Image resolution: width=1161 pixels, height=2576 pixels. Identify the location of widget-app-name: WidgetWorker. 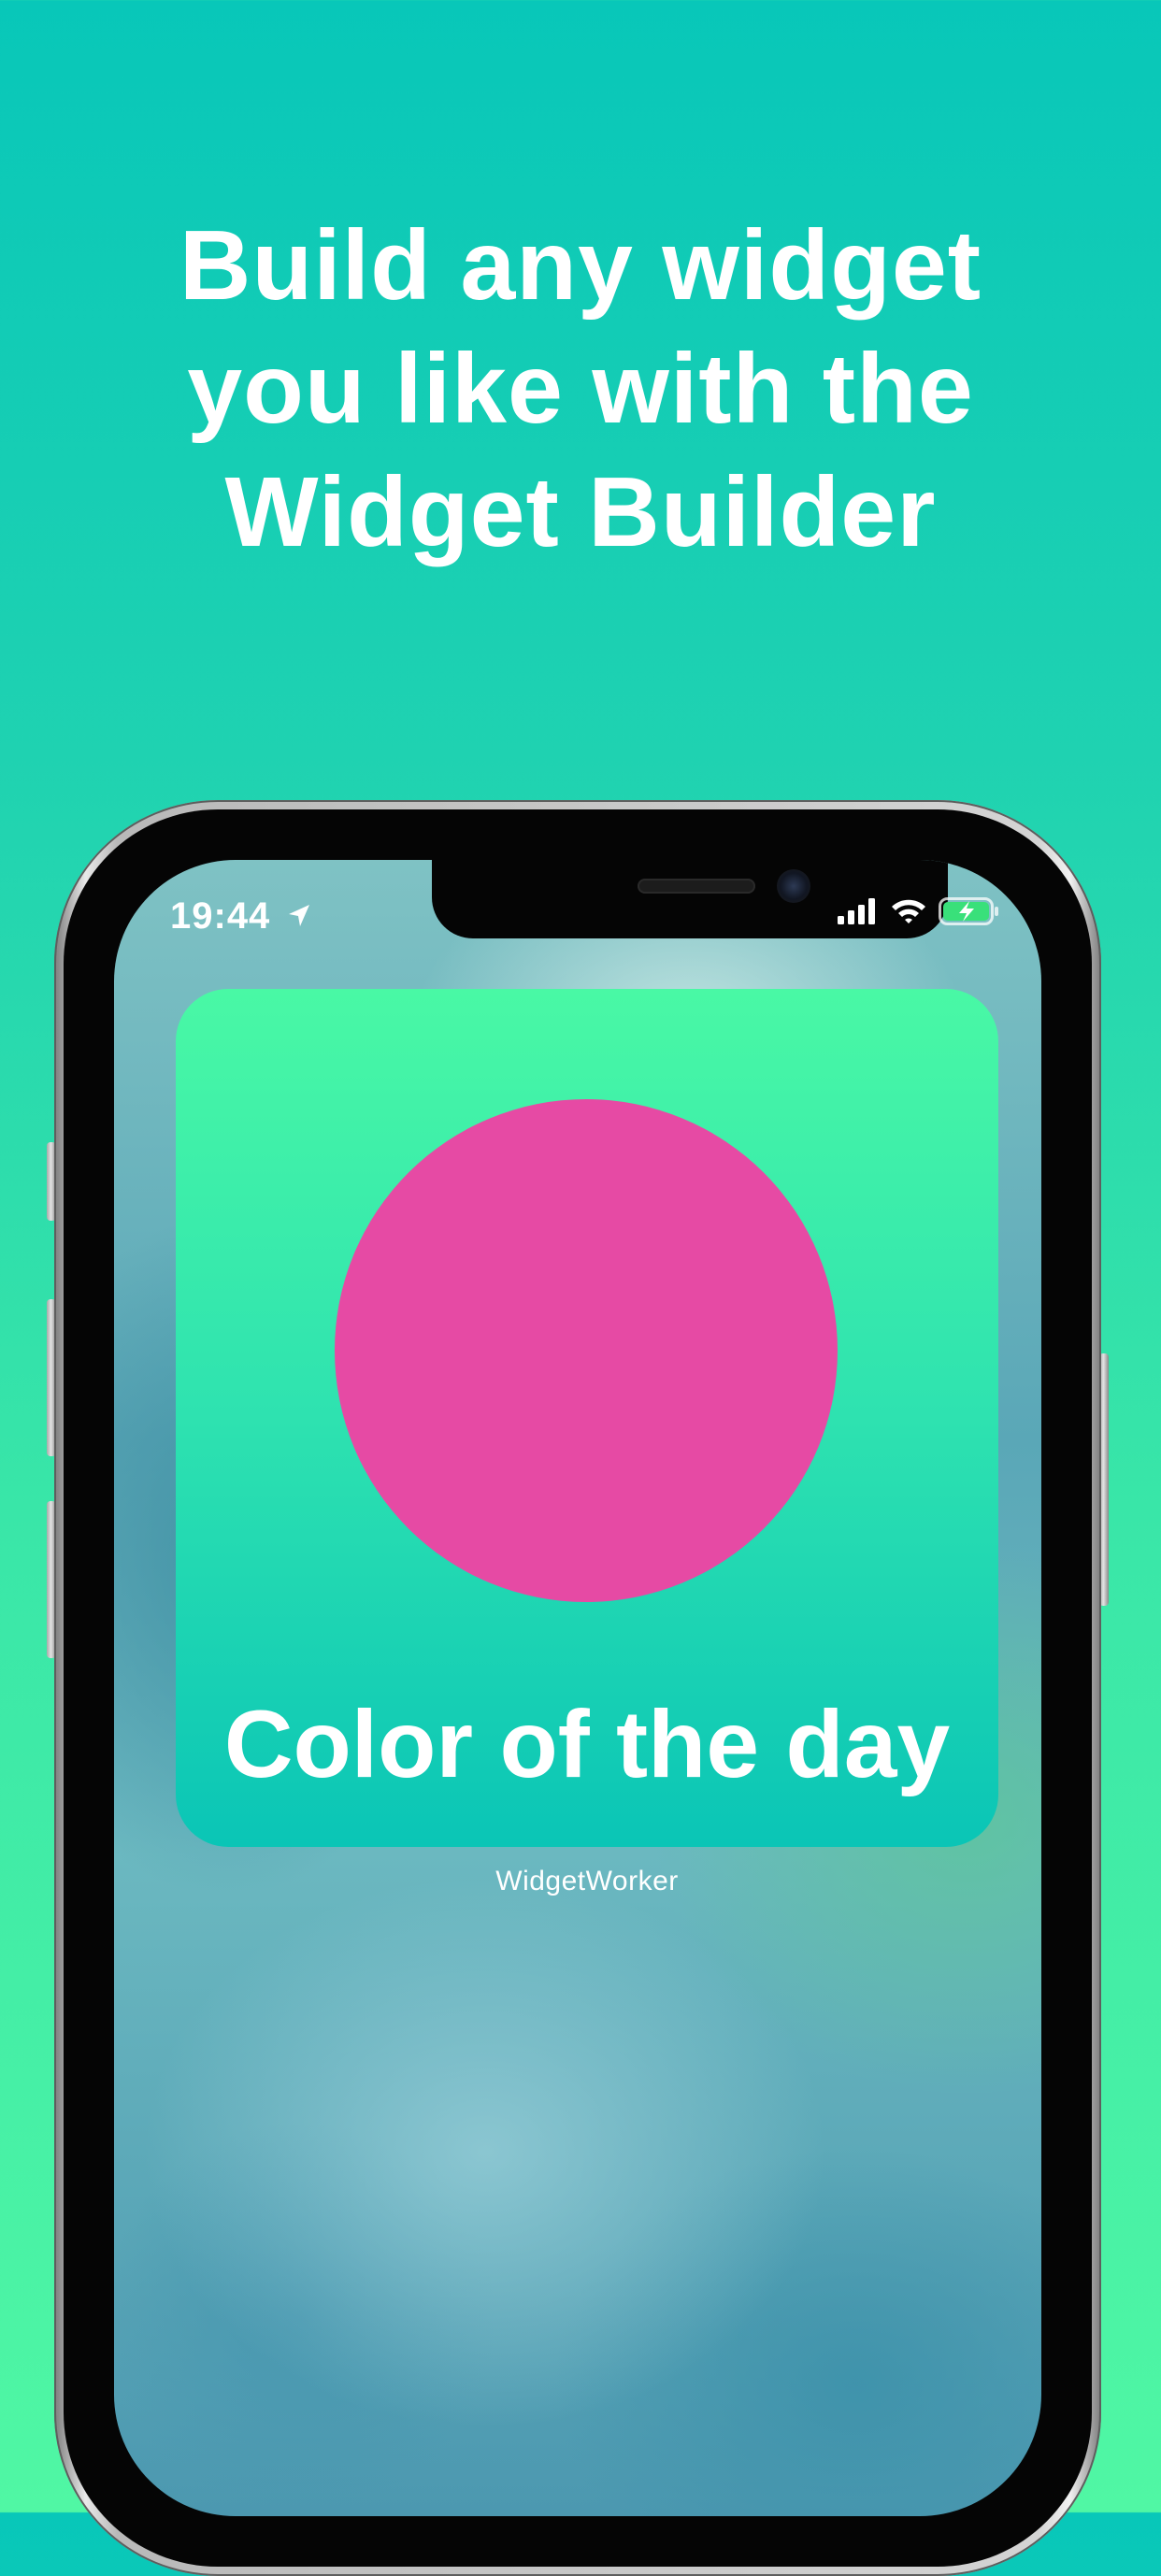
(587, 1881).